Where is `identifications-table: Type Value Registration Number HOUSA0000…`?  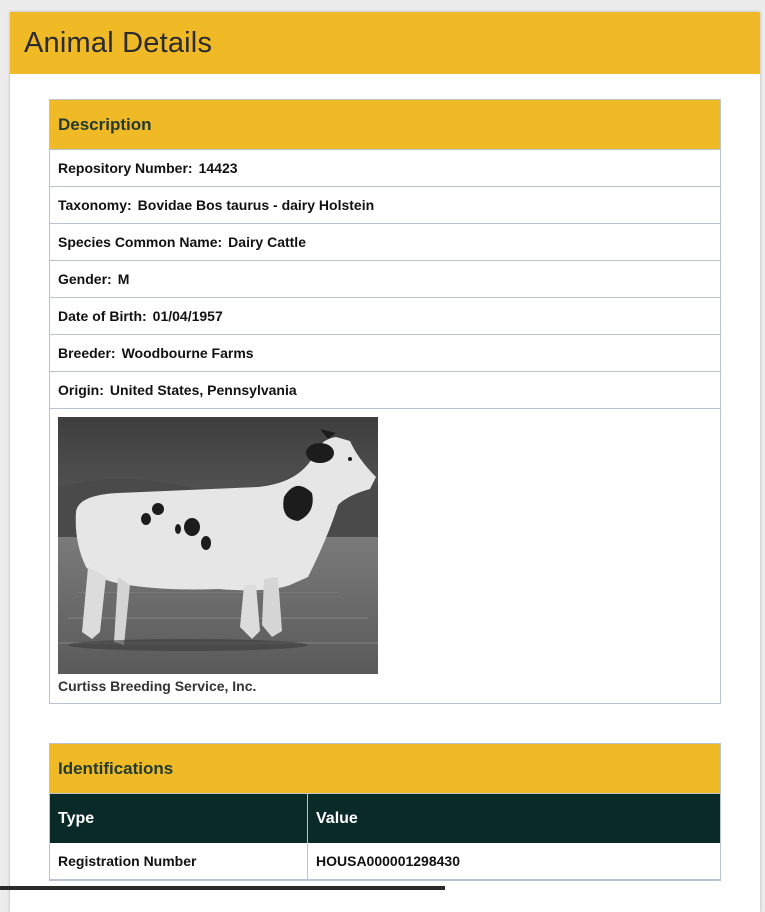 identifications-table: Type Value Registration Number HOUSA0000… is located at coordinates (385, 837).